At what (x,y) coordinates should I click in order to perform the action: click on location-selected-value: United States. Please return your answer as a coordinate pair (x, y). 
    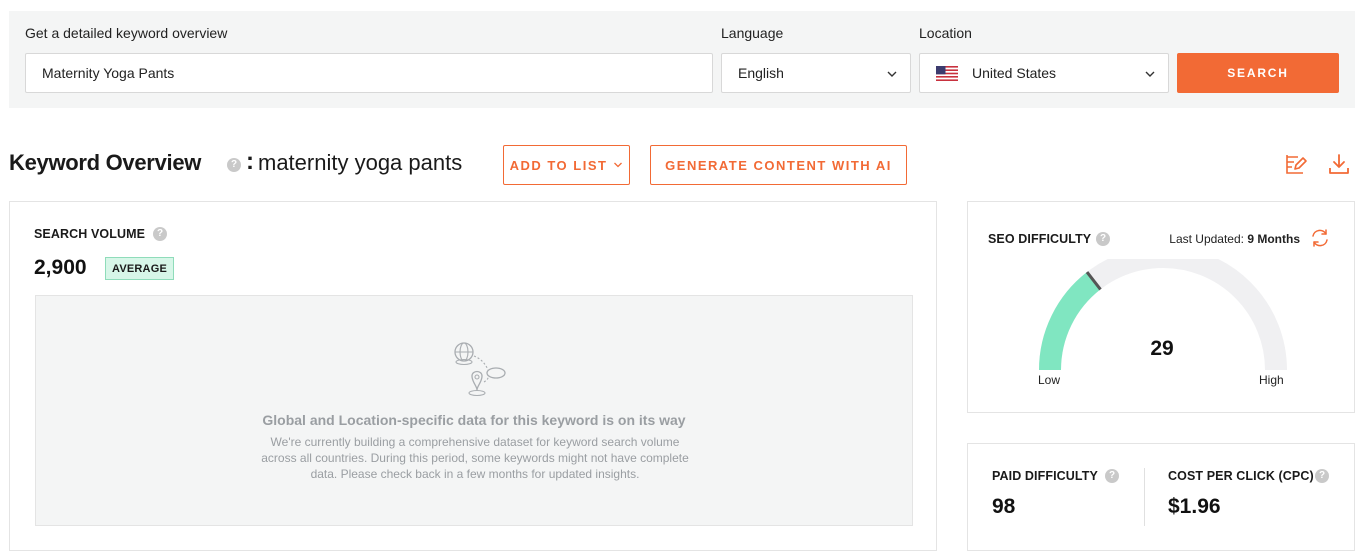
    Looking at the image, I should click on (1014, 73).